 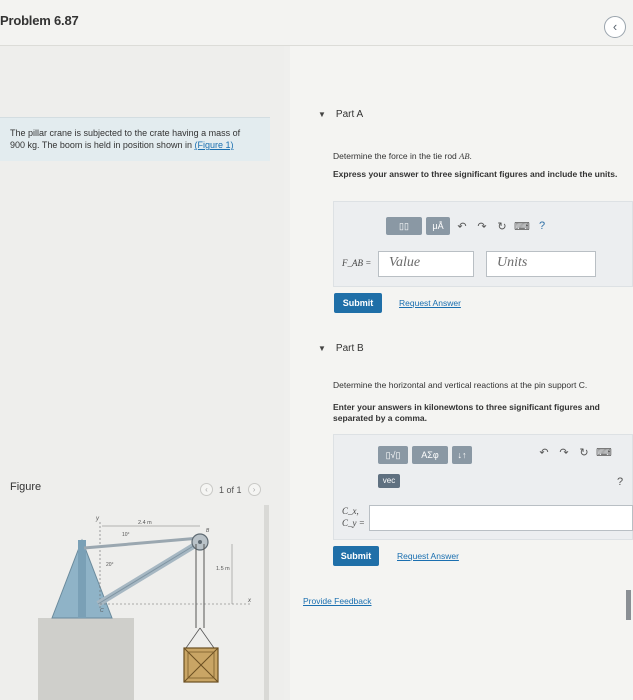 I want to click on figure-link: (Figure 1), so click(x=213, y=145).